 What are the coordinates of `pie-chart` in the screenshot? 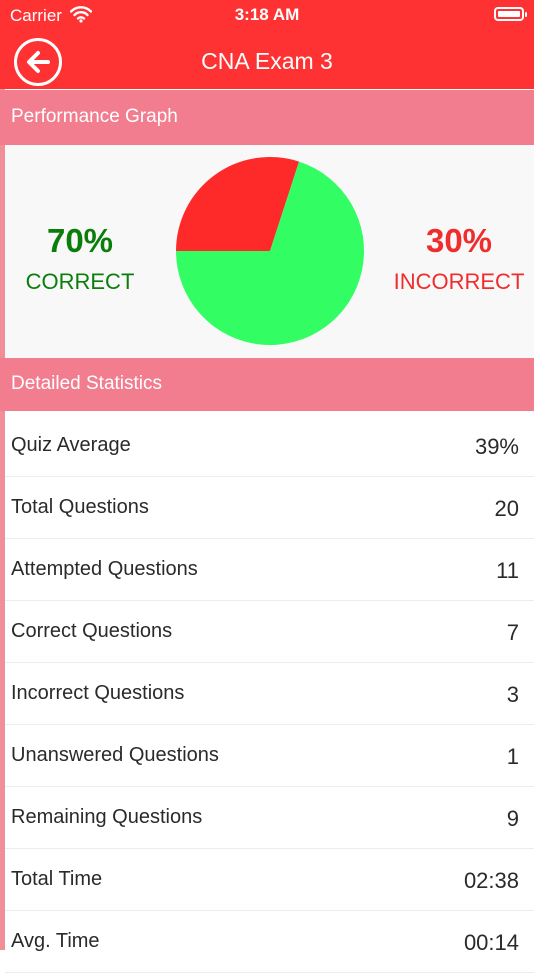 It's located at (270, 251).